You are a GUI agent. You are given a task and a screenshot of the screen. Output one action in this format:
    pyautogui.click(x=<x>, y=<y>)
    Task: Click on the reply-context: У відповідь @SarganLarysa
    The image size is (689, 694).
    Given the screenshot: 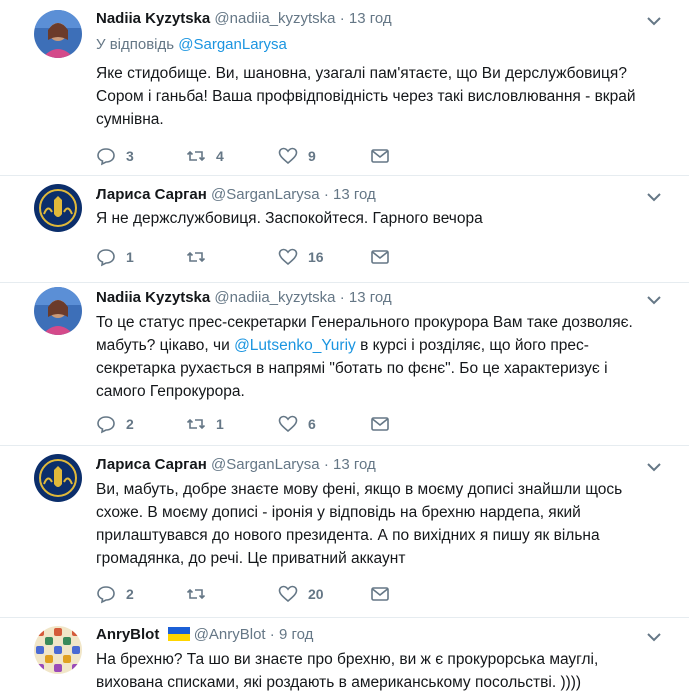 What is the action you would take?
    pyautogui.click(x=191, y=44)
    